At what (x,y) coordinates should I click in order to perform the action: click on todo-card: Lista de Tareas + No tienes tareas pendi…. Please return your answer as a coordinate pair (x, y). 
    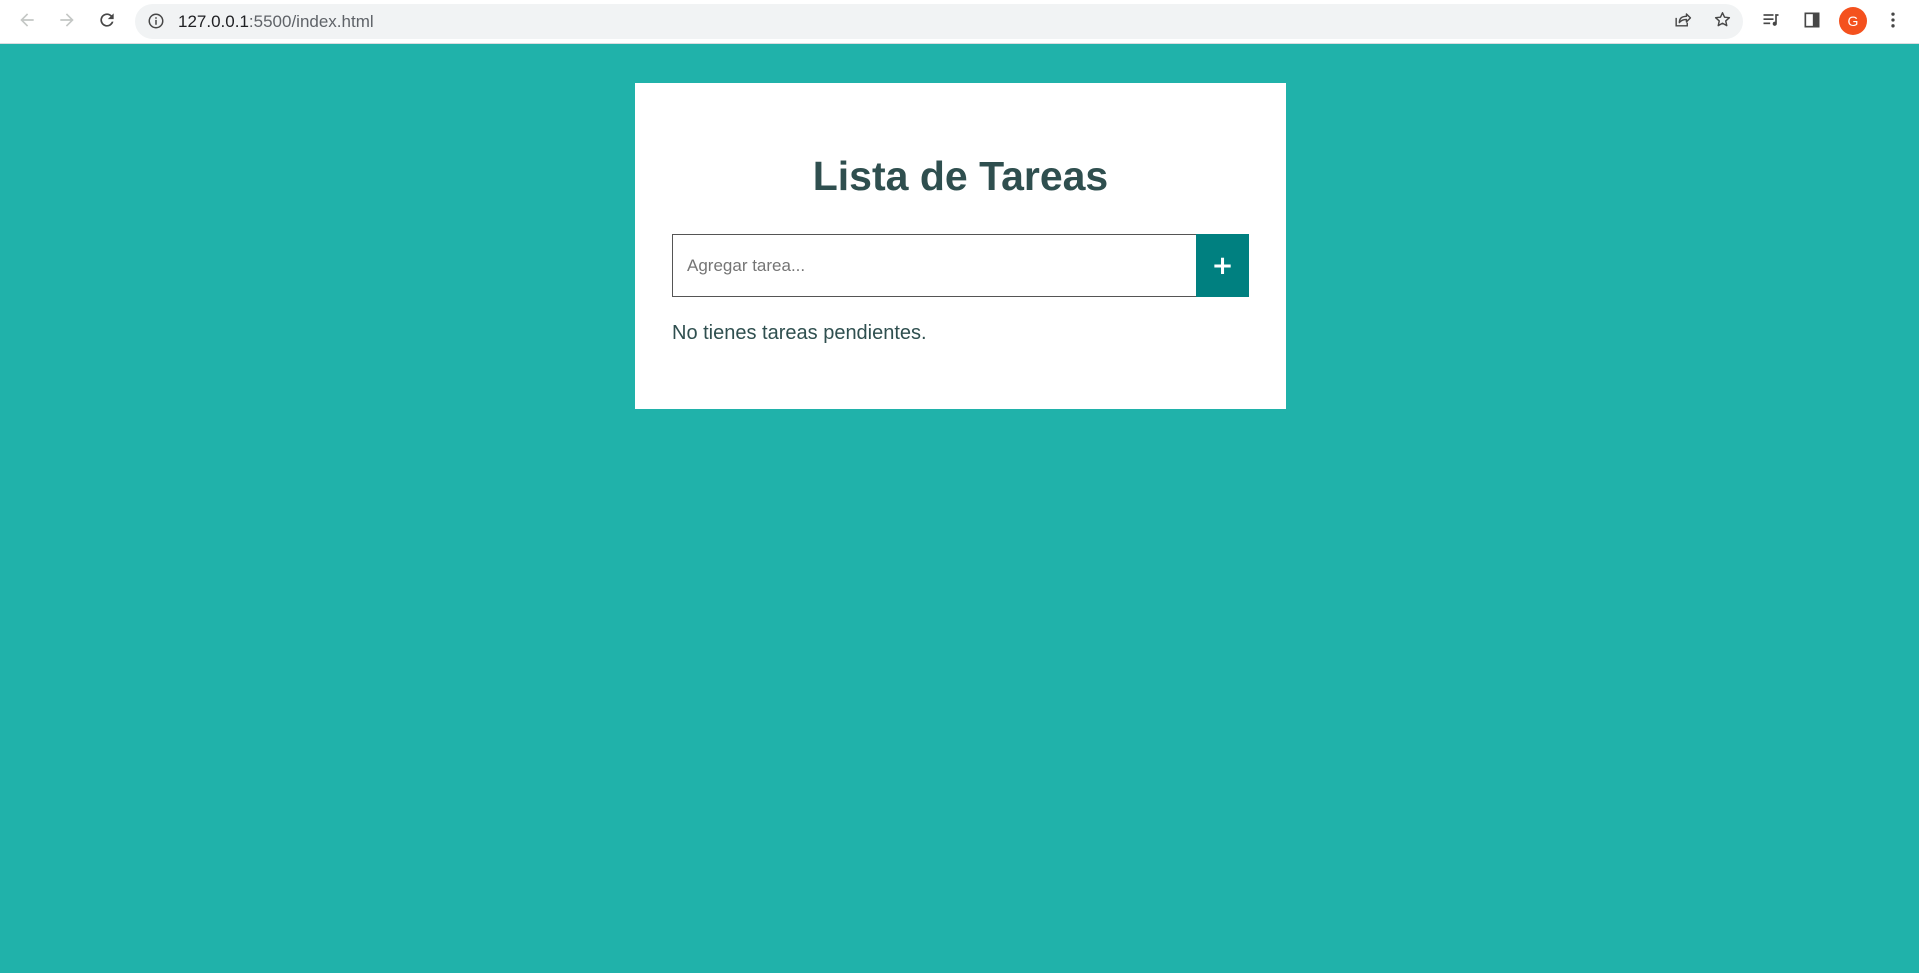
    Looking at the image, I should click on (960, 246).